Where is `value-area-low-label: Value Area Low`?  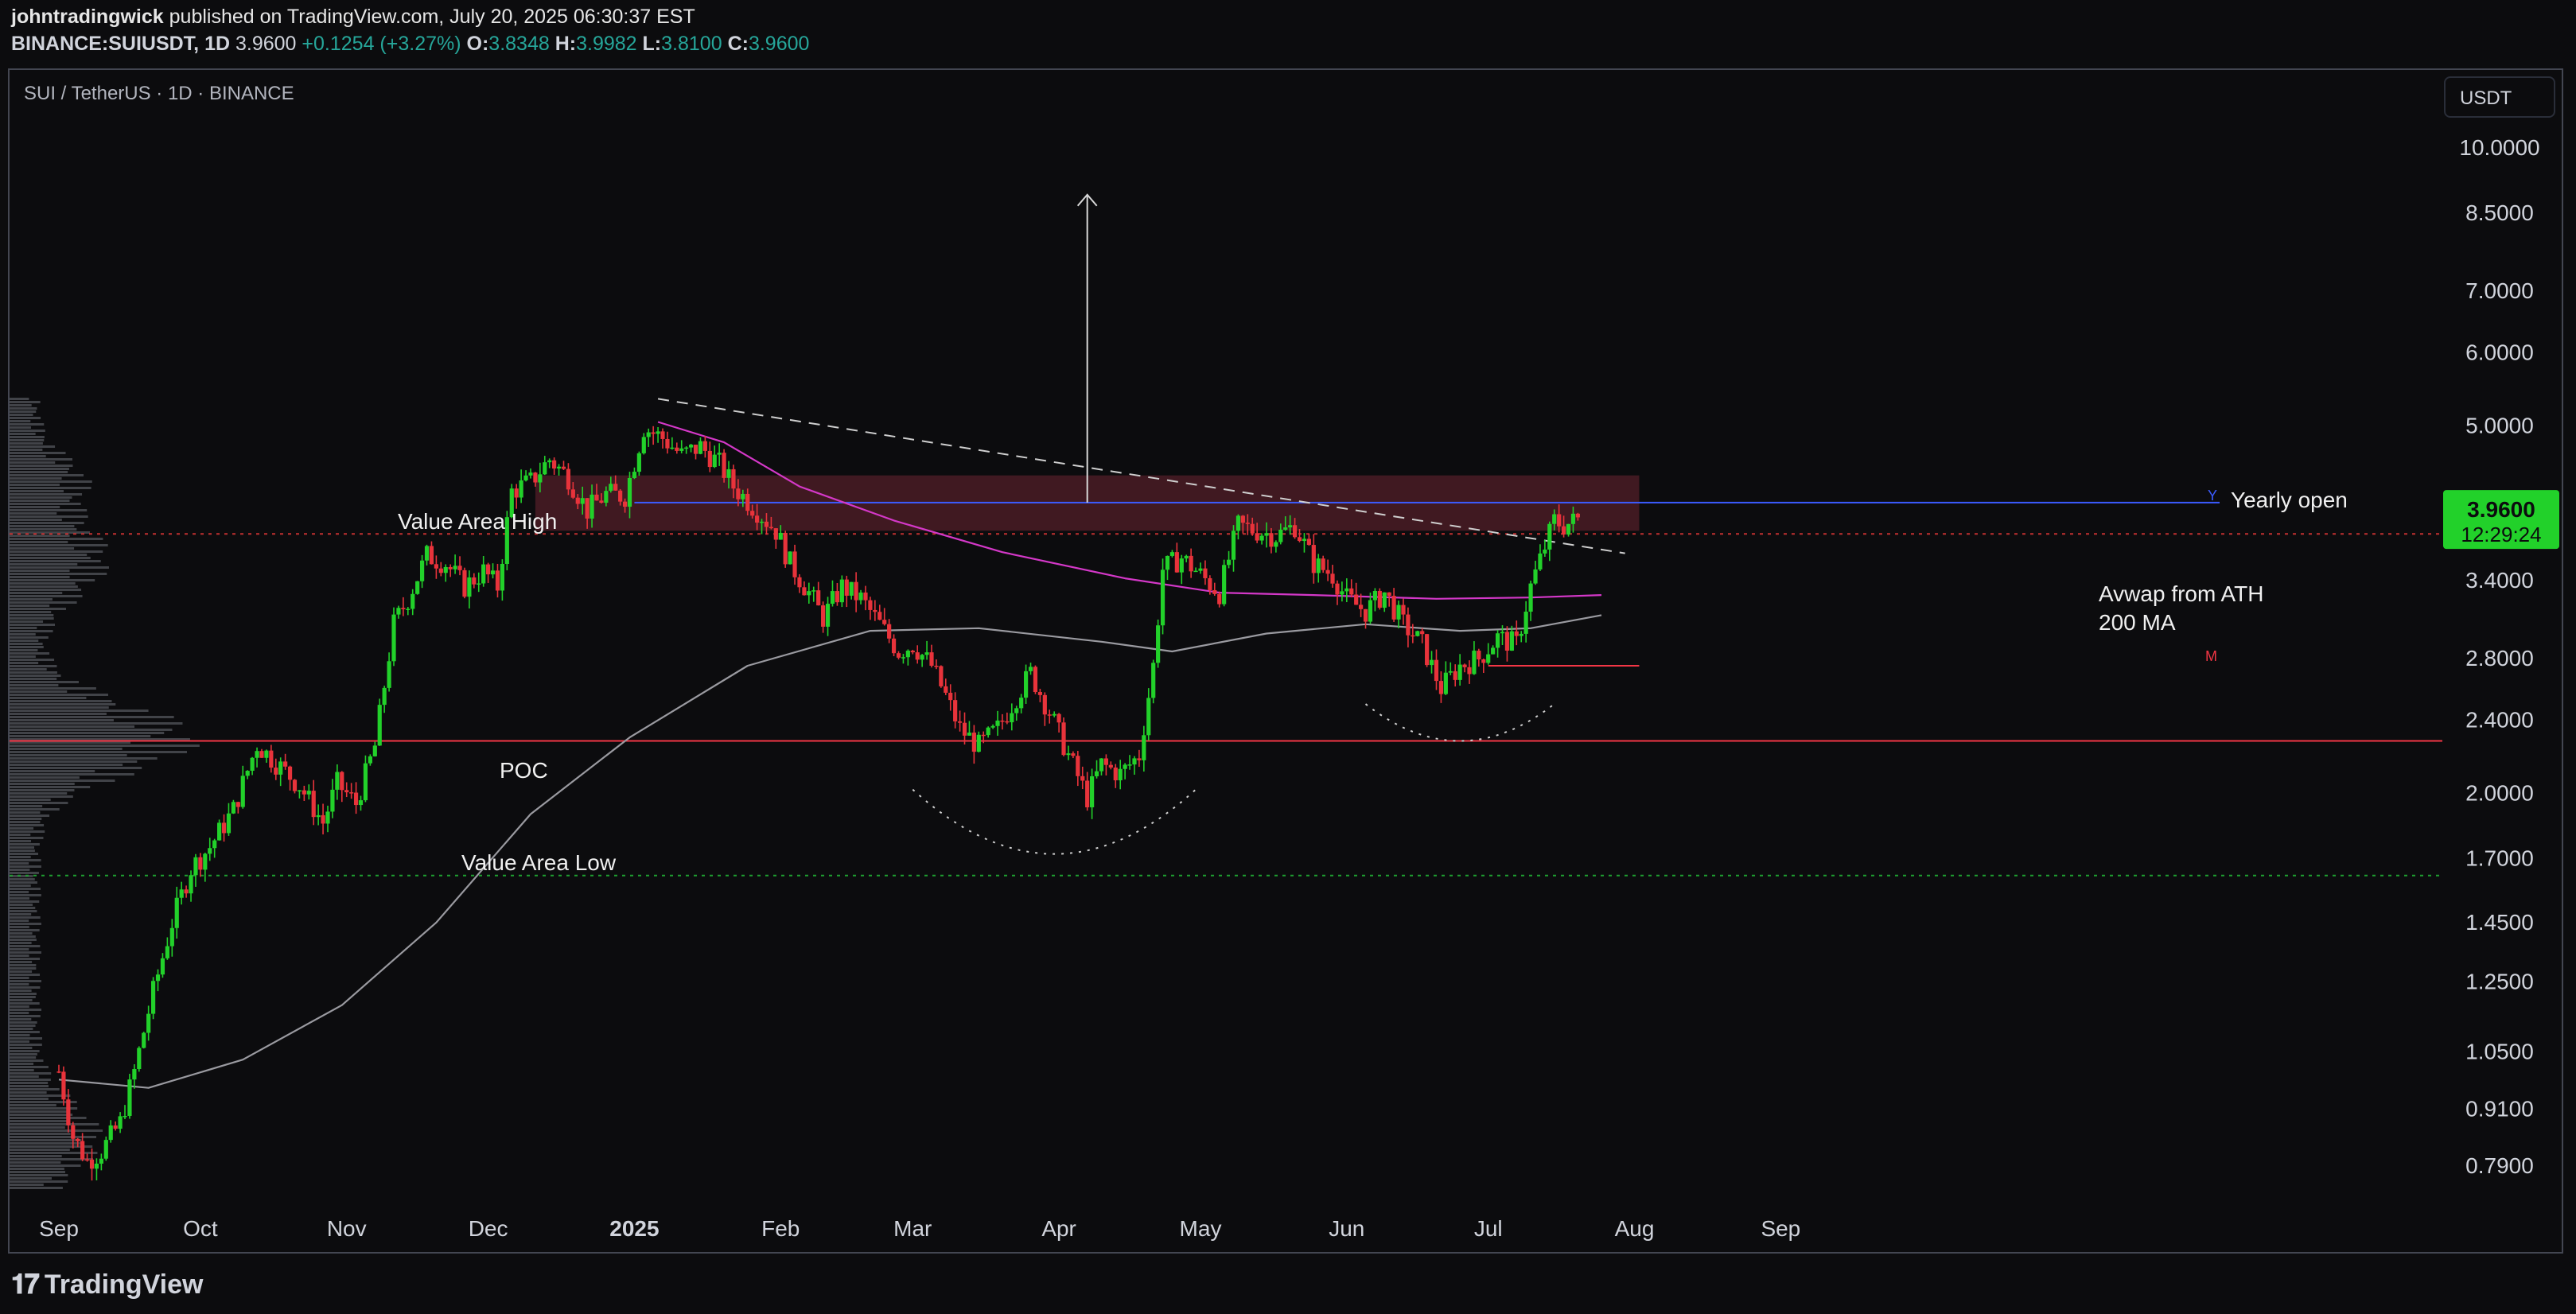
value-area-low-label: Value Area Low is located at coordinates (539, 862).